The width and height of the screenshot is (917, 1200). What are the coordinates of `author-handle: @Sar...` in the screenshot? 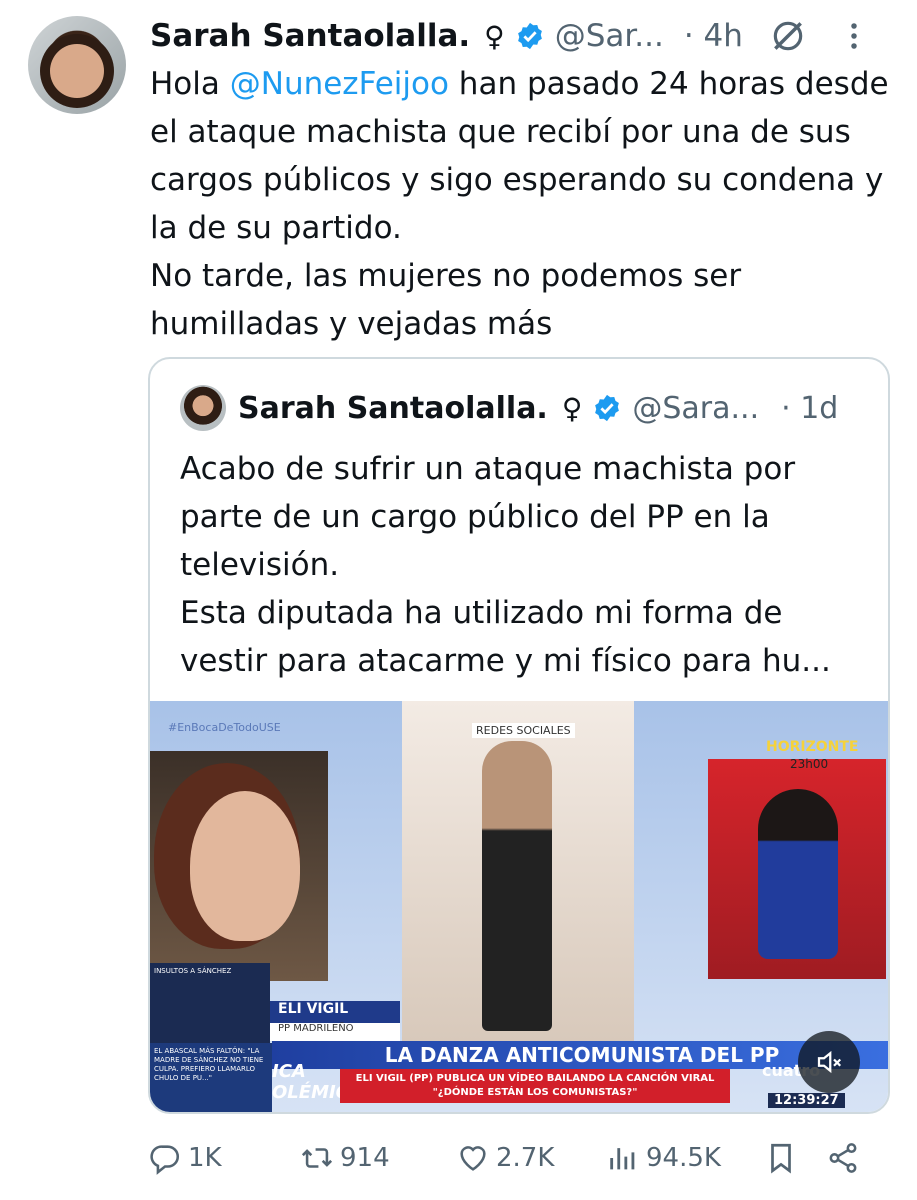 It's located at (609, 36).